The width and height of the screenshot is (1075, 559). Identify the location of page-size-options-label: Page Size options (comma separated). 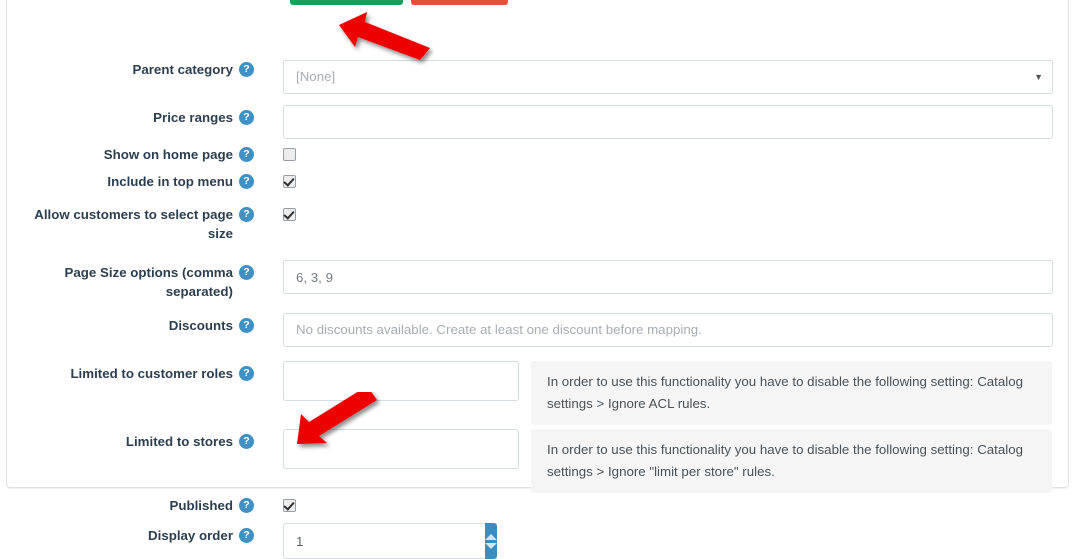
(148, 282).